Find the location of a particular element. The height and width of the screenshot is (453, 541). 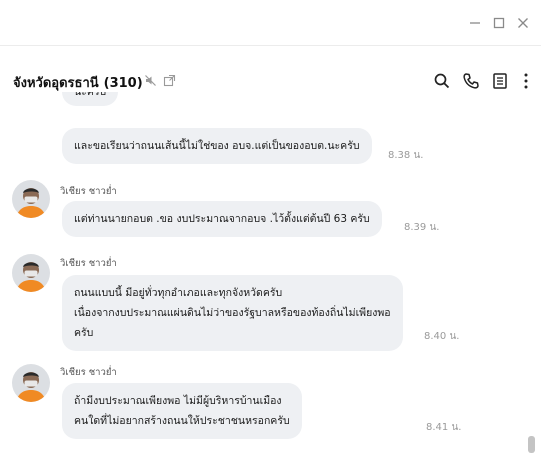

notes-icon is located at coordinates (500, 81).